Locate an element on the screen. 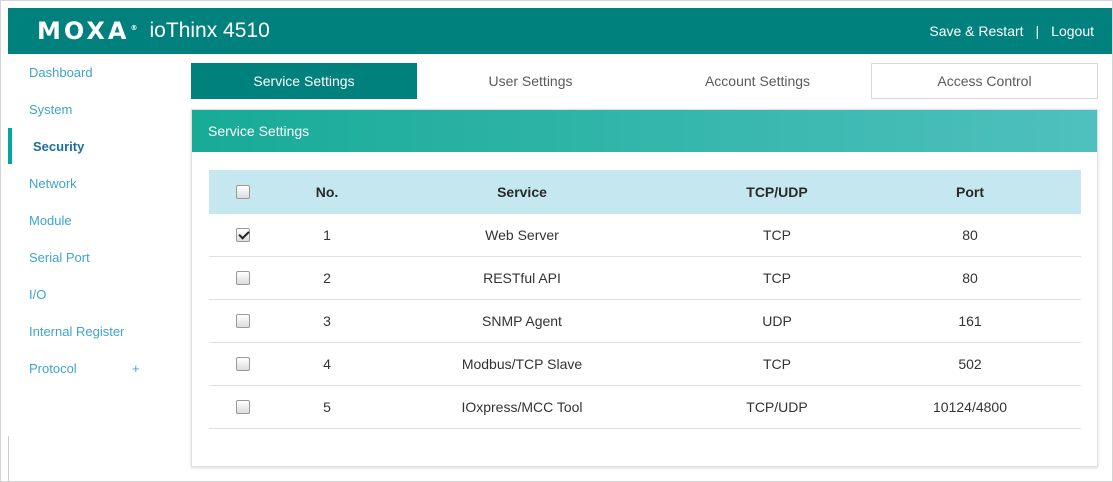  sidebar-item-serial-port: Serial Port is located at coordinates (83, 257).